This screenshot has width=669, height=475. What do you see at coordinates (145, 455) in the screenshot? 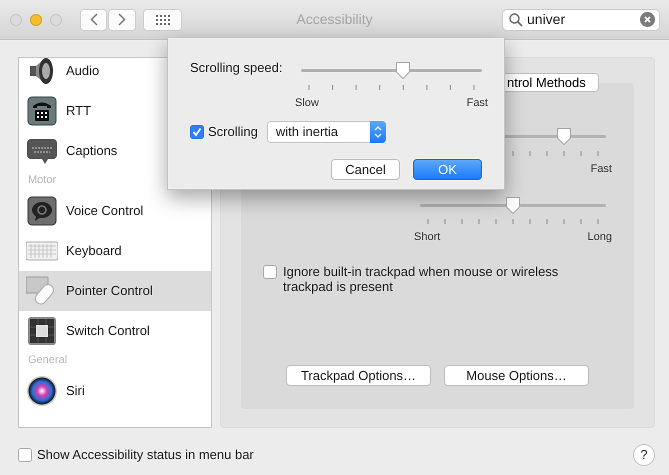
I see `checkbox-label: Show Accessibility status in menu bar` at bounding box center [145, 455].